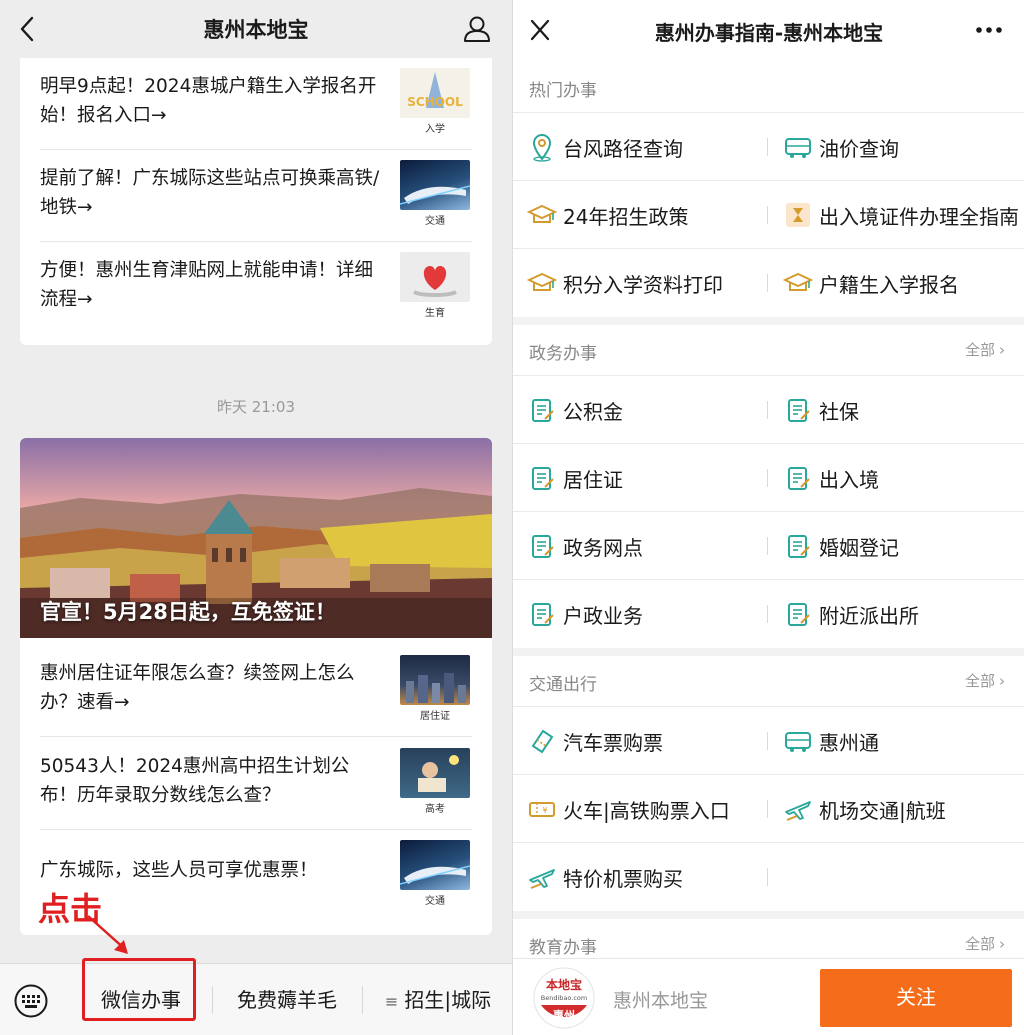 The height and width of the screenshot is (1035, 1024). I want to click on service-item: 积分入学资料打印, so click(647, 283).